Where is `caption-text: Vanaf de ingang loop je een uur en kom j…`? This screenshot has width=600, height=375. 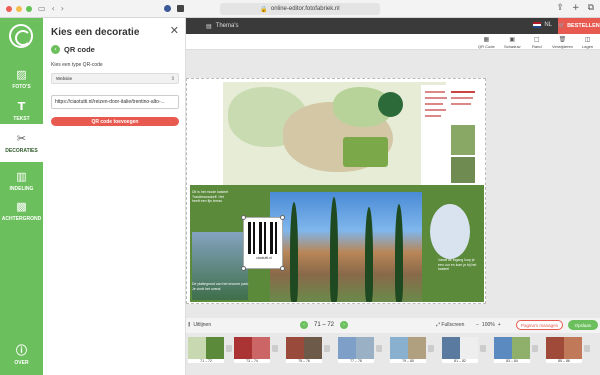 caption-text: Vanaf de ingang loop je een uur en kom j… is located at coordinates (458, 265).